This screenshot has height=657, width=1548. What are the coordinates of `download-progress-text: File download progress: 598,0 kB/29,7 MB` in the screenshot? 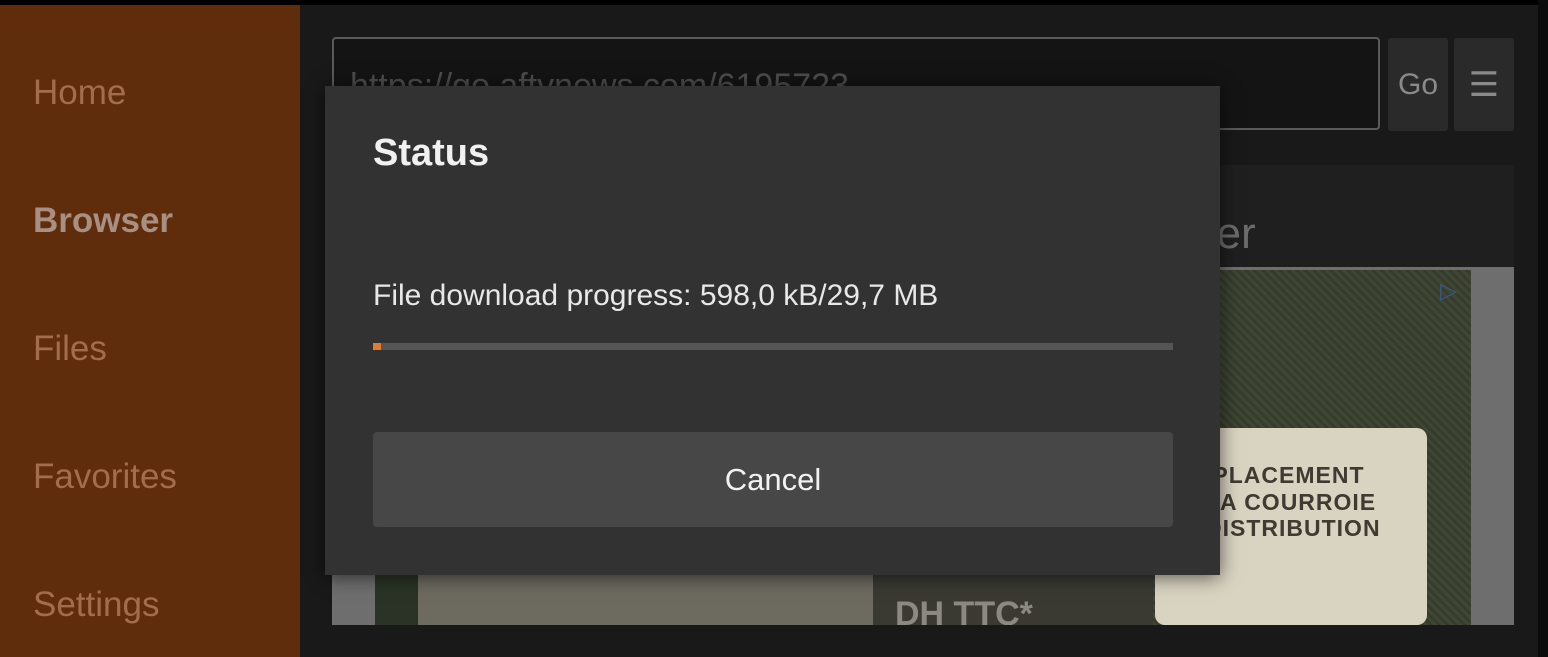 It's located at (656, 295).